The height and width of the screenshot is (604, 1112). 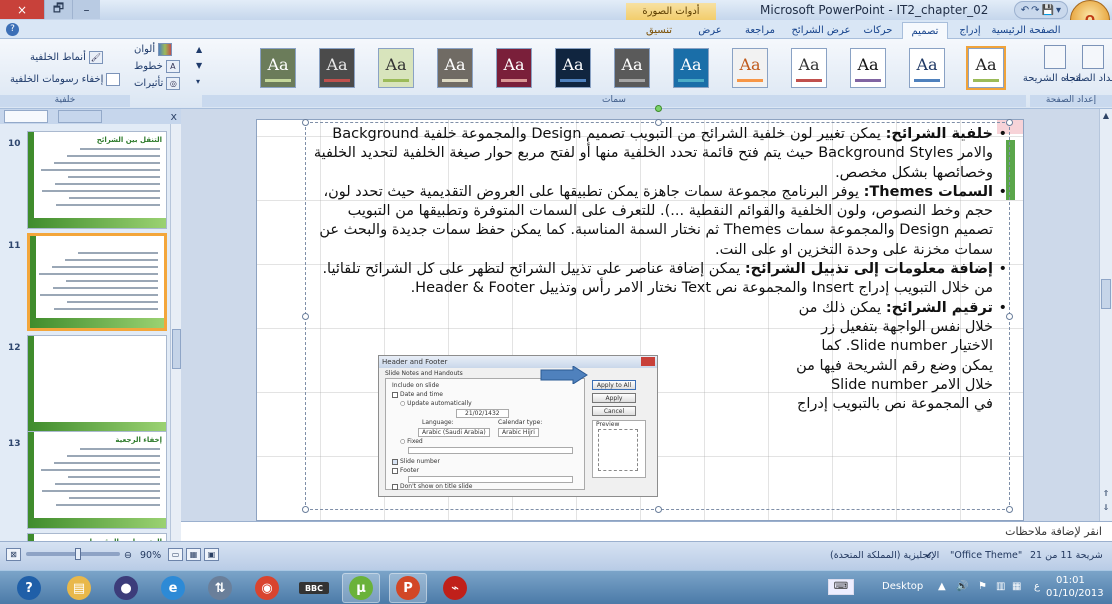 What do you see at coordinates (929, 555) in the screenshot?
I see `spellcheck-icon: ✔` at bounding box center [929, 555].